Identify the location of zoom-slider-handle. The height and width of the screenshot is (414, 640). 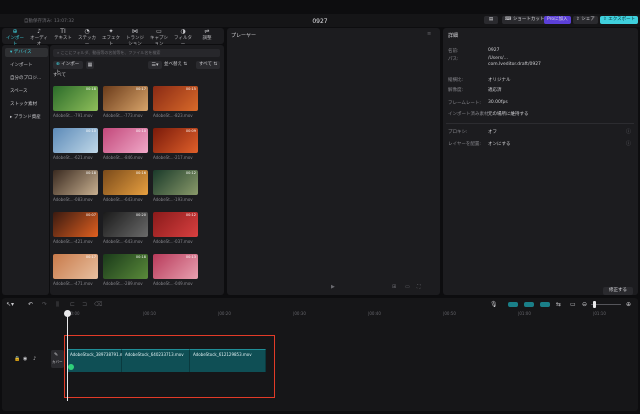
(594, 304).